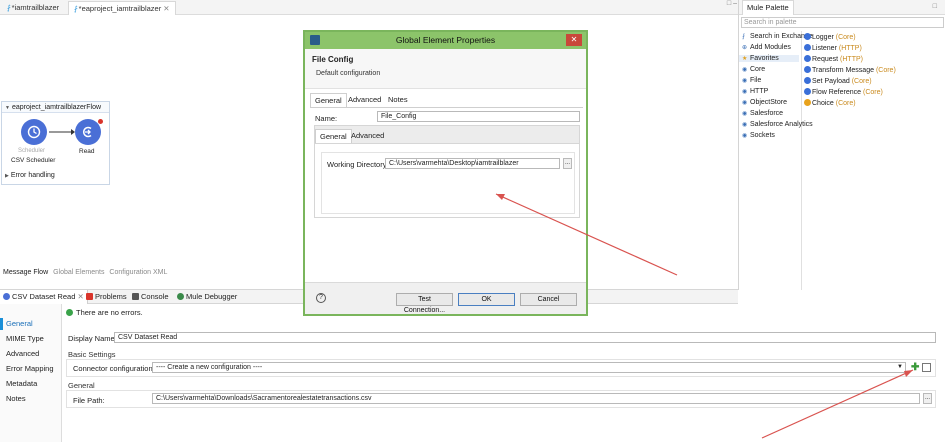 The image size is (945, 442). Describe the element at coordinates (762, 113) in the screenshot. I see `palette-cat-salesforce: ◉ Salesforce` at that location.